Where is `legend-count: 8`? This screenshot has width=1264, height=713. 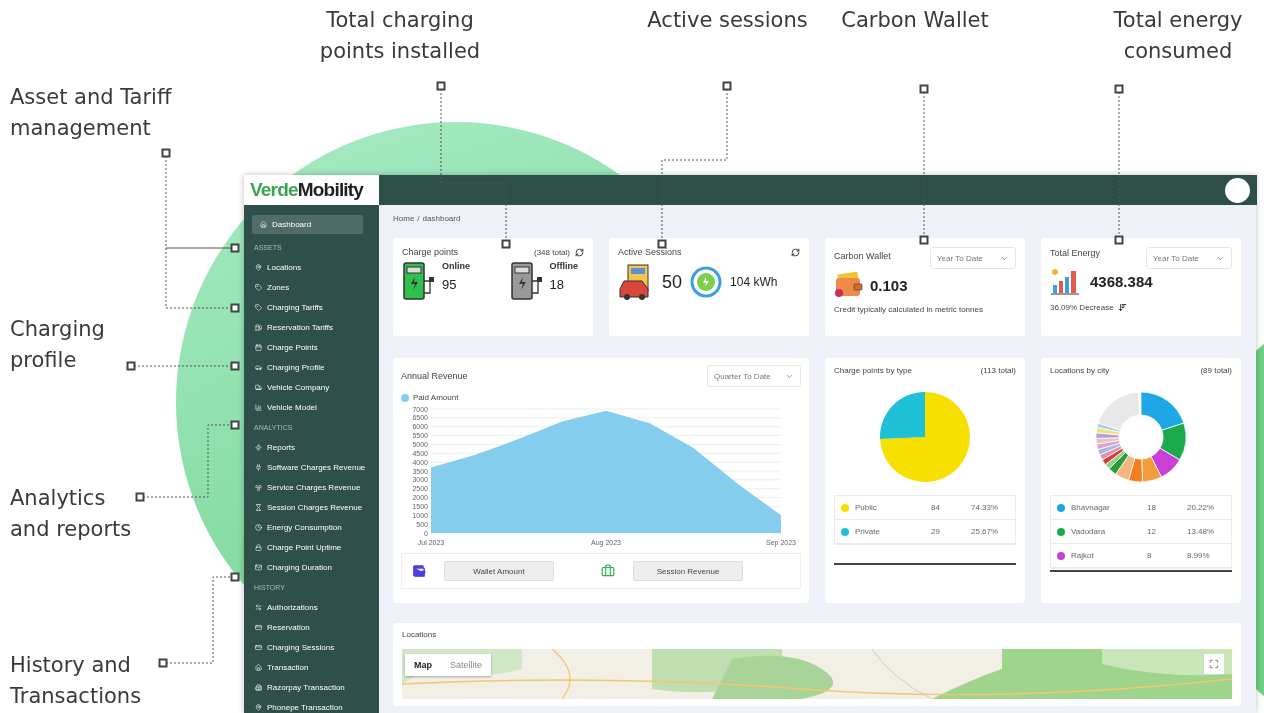 legend-count: 8 is located at coordinates (1150, 555).